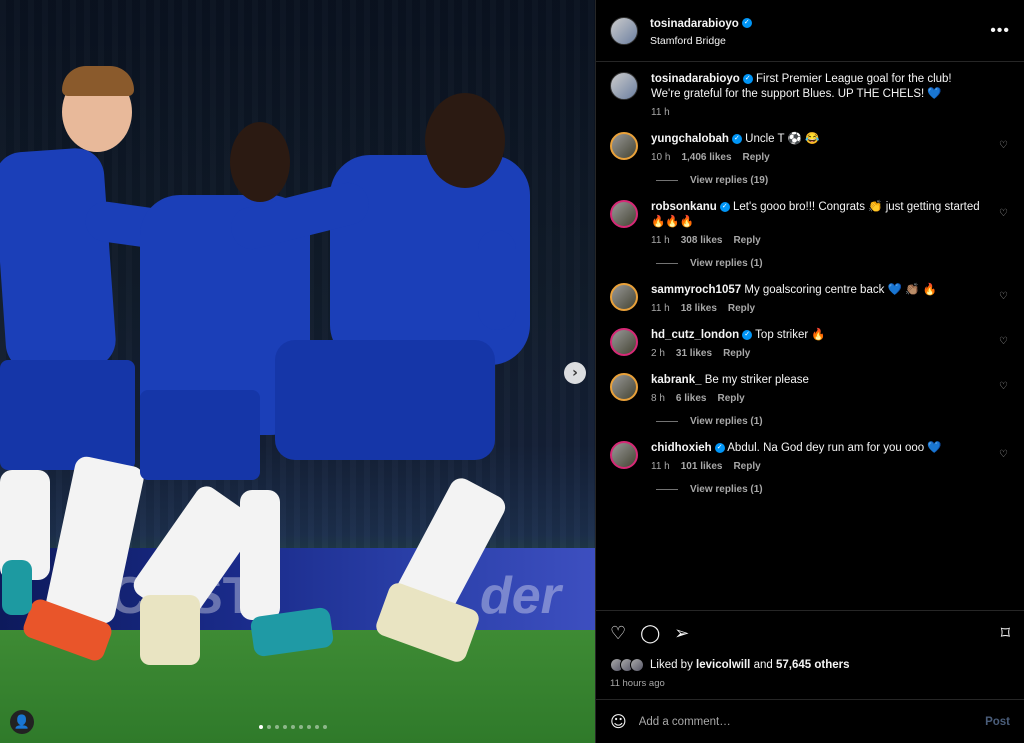 The width and height of the screenshot is (1024, 743). What do you see at coordinates (637, 665) in the screenshot?
I see `liker-avatar` at bounding box center [637, 665].